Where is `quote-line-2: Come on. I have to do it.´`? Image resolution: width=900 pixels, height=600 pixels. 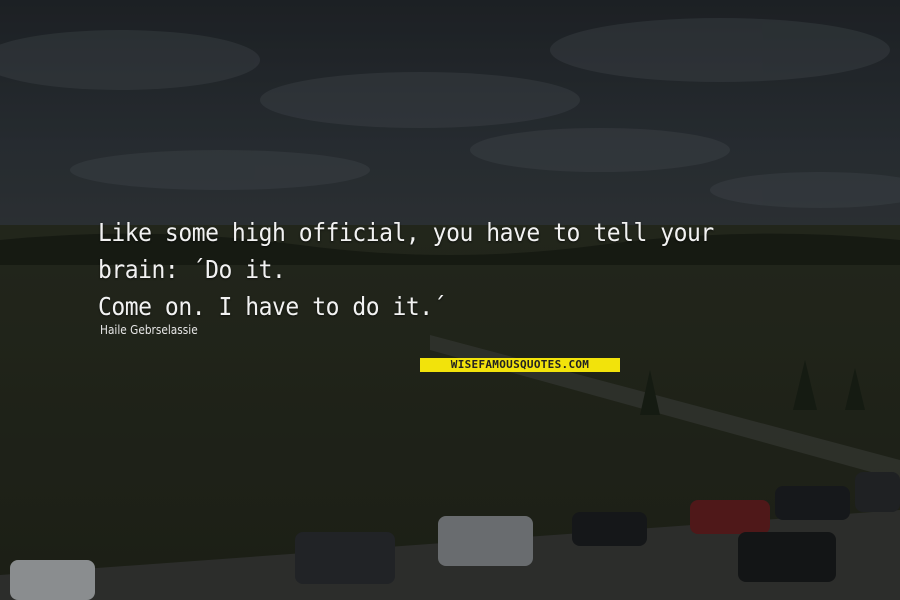
quote-line-2: Come on. I have to do it.´ is located at coordinates (272, 306).